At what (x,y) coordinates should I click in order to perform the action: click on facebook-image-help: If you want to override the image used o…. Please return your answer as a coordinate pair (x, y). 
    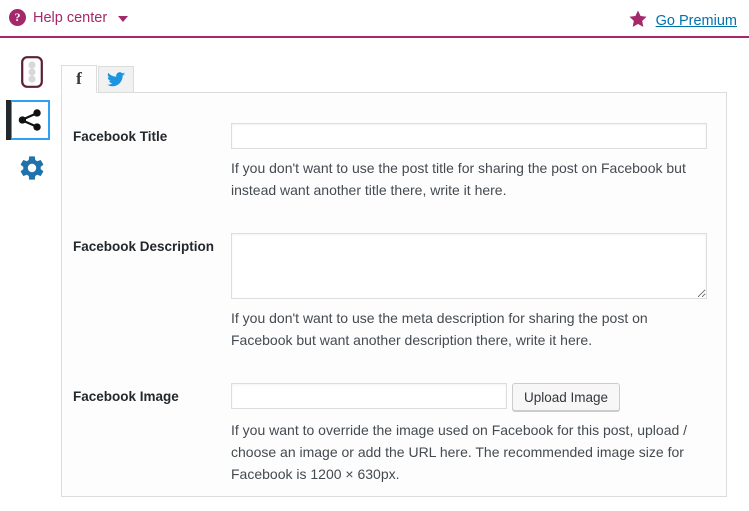
    Looking at the image, I should click on (459, 452).